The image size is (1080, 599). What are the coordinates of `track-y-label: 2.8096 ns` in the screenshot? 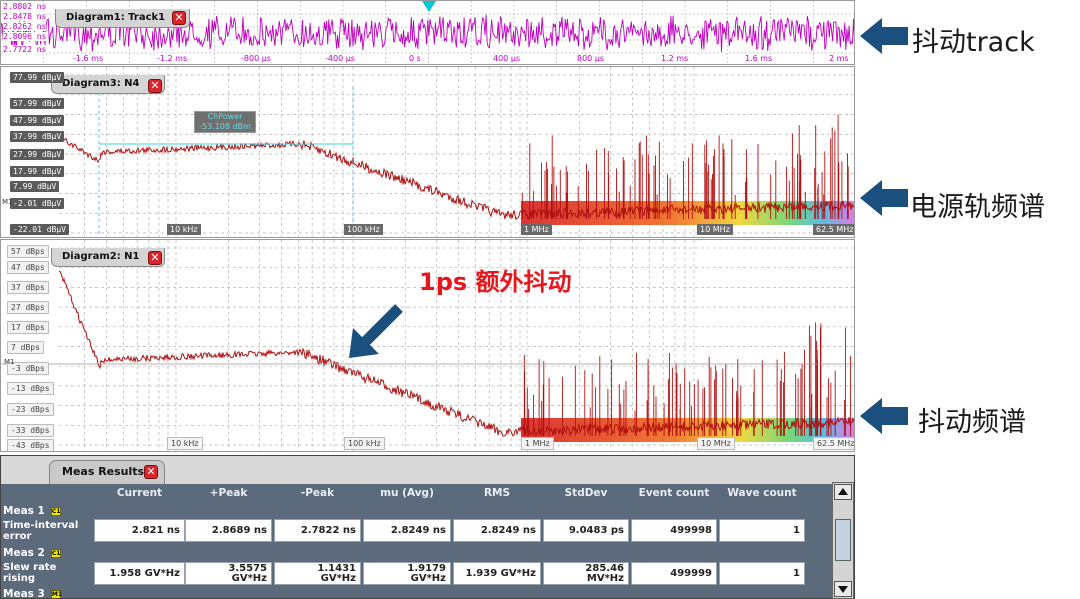 It's located at (25, 36).